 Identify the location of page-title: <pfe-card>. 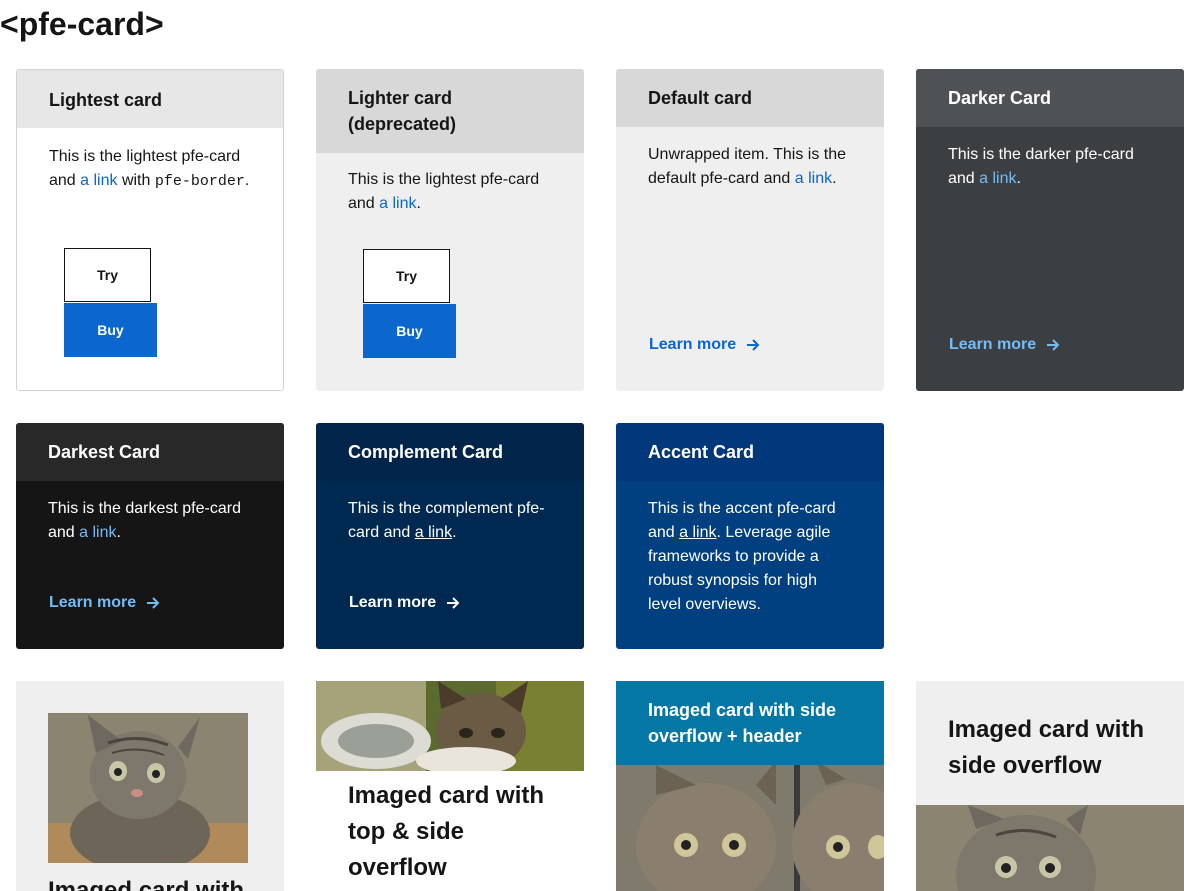
(82, 24).